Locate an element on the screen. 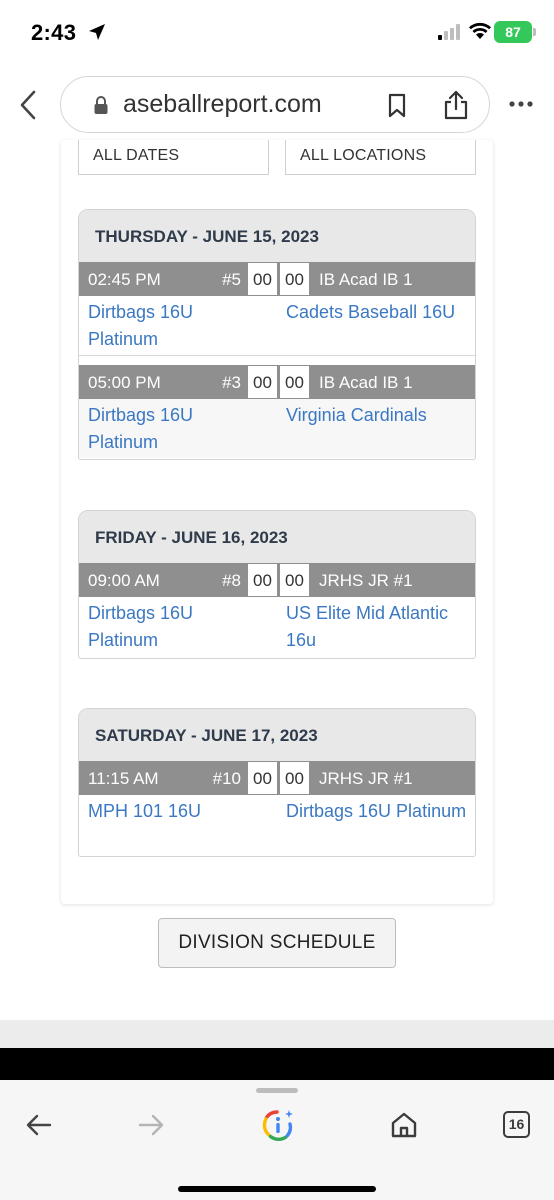  home-icon is located at coordinates (404, 1125).